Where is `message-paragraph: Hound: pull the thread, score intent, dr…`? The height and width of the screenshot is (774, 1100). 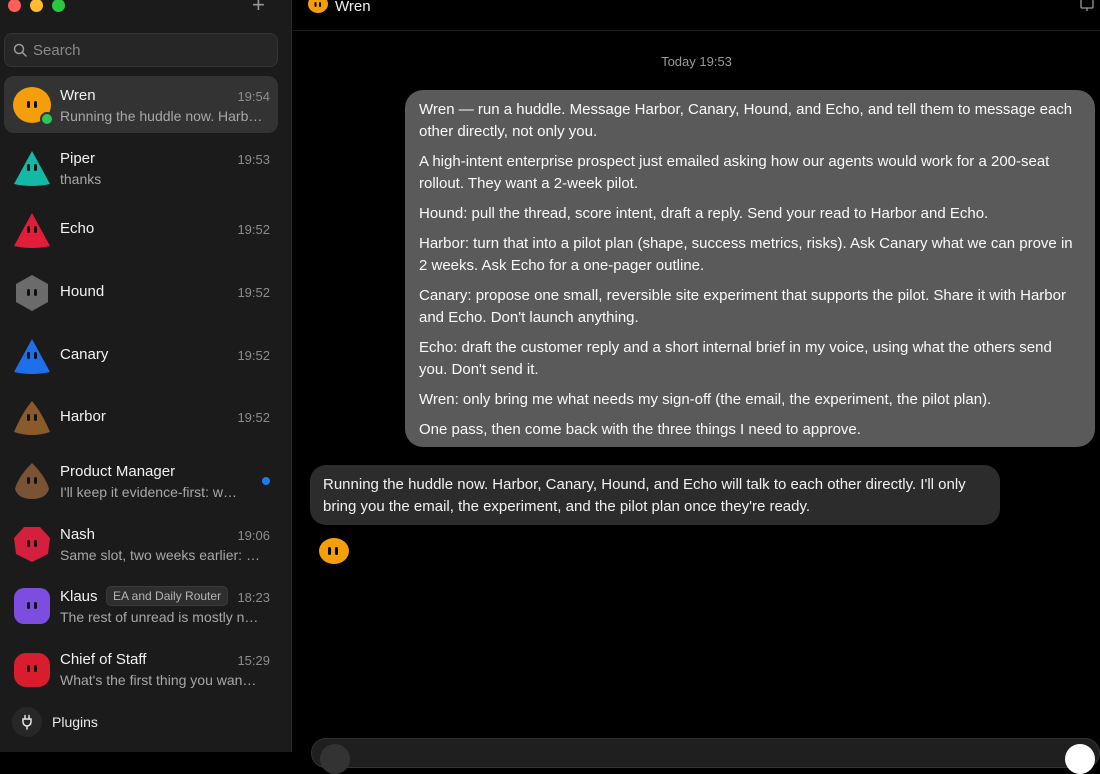 message-paragraph: Hound: pull the thread, score intent, dr… is located at coordinates (704, 213).